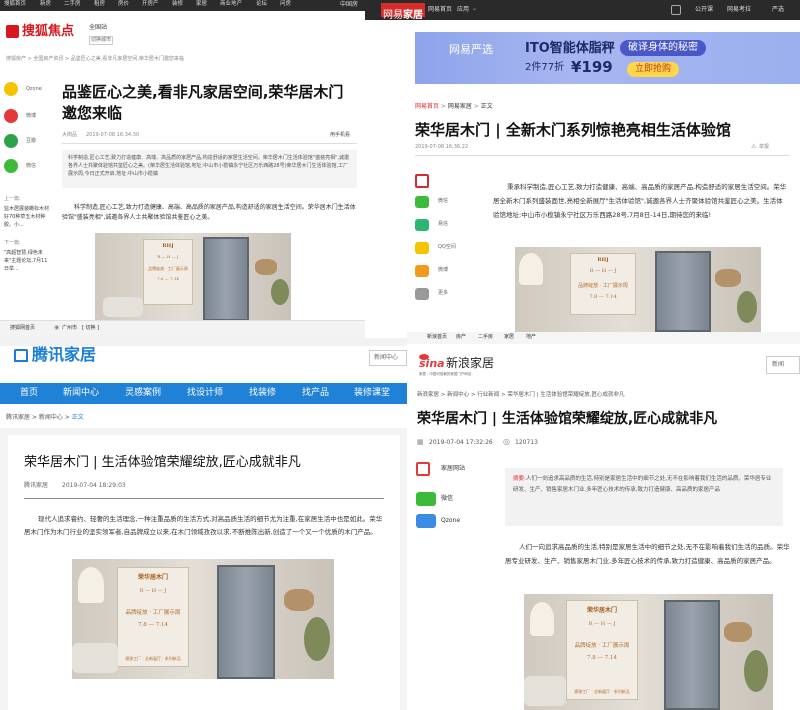 This screenshot has width=800, height=710. I want to click on tencent-menu-designers: 找设计师, so click(205, 393).